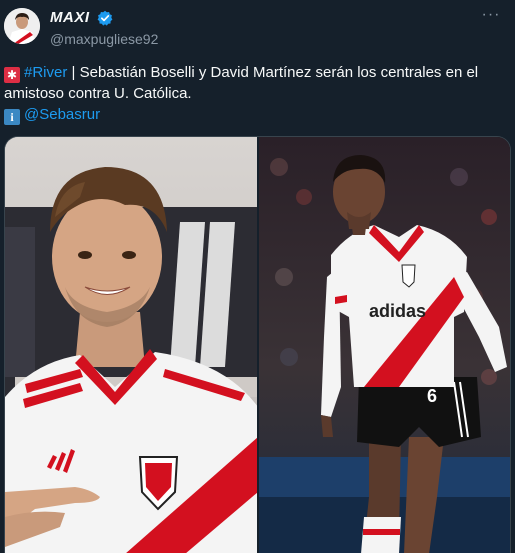 Image resolution: width=515 pixels, height=553 pixels. Describe the element at coordinates (12, 75) in the screenshot. I see `rotating-light-icon: ✱` at that location.